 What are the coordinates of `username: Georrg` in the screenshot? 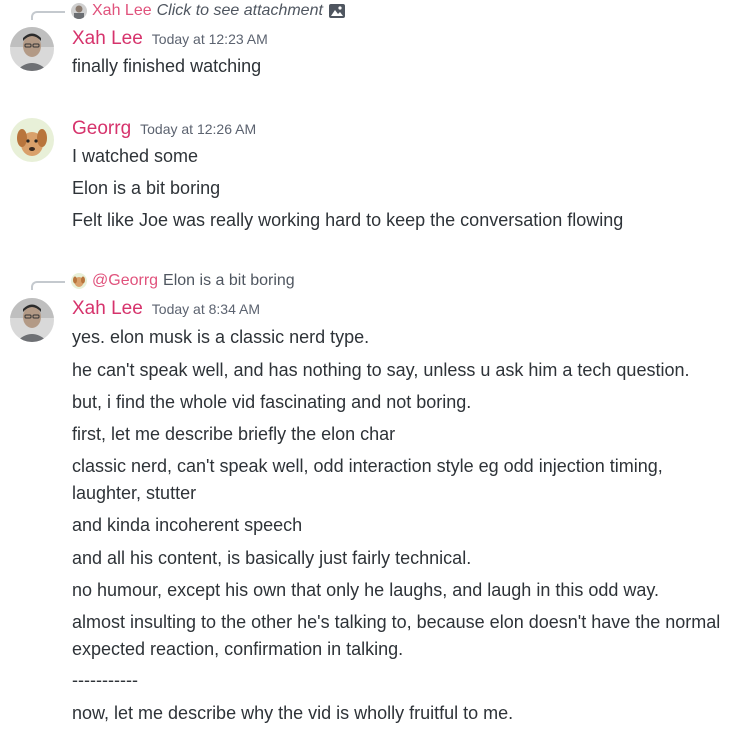 It's located at (101, 129).